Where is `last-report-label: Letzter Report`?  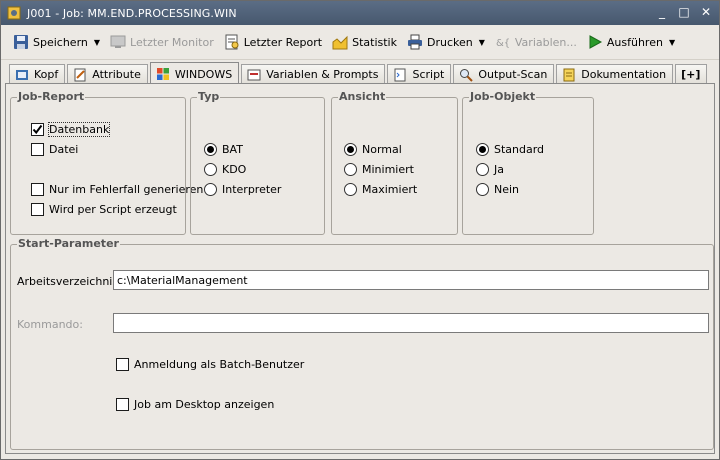 last-report-label: Letzter Report is located at coordinates (283, 42).